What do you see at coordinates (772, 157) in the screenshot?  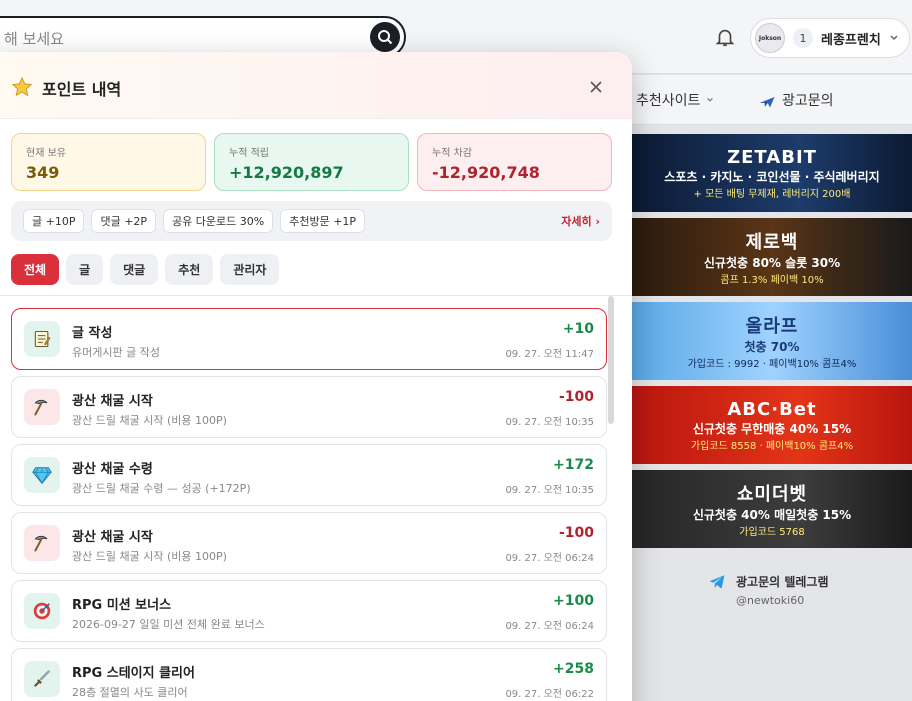 I see `banner-title: ZETABIT` at bounding box center [772, 157].